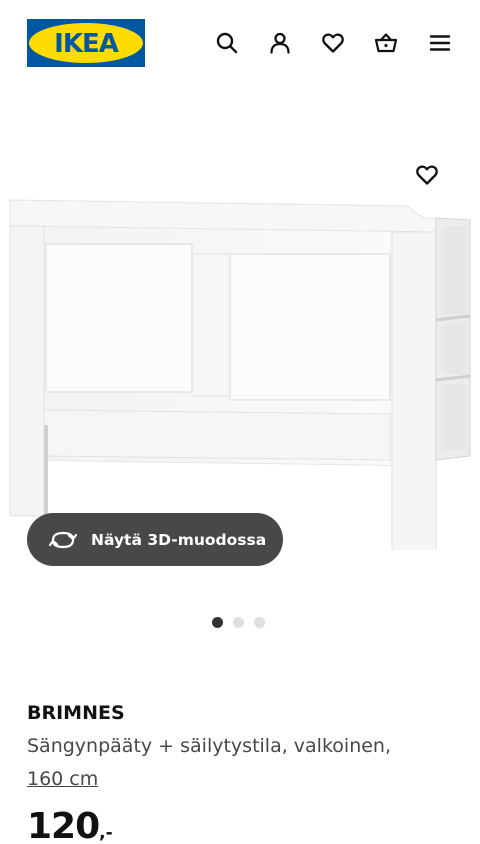 The image size is (480, 844). I want to click on ikea-logo-graphic: IKEA, so click(86, 43).